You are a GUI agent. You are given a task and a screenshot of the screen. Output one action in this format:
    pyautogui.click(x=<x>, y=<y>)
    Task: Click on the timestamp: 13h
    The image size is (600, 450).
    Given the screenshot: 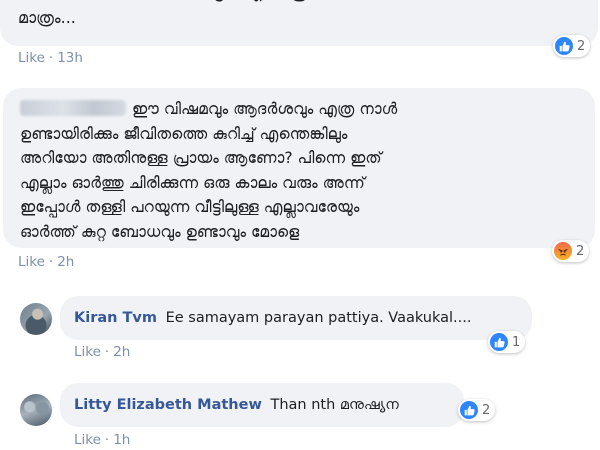 What is the action you would take?
    pyautogui.click(x=70, y=58)
    